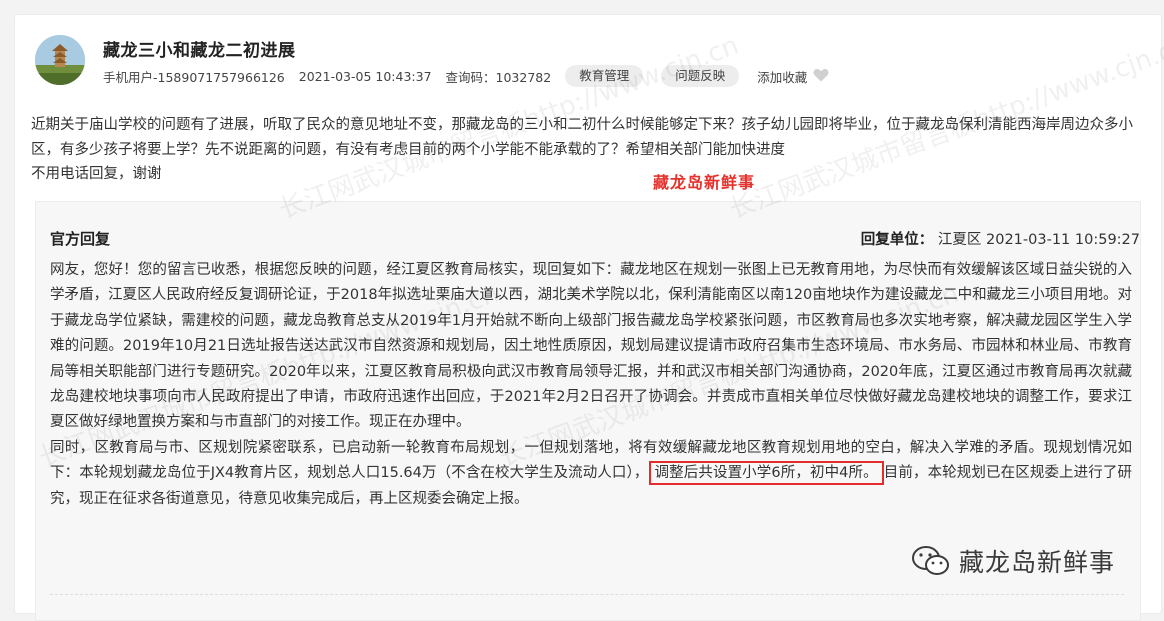 The width and height of the screenshot is (1164, 621). Describe the element at coordinates (96, 174) in the screenshot. I see `question-note: 不用电话回复，谢谢` at that location.